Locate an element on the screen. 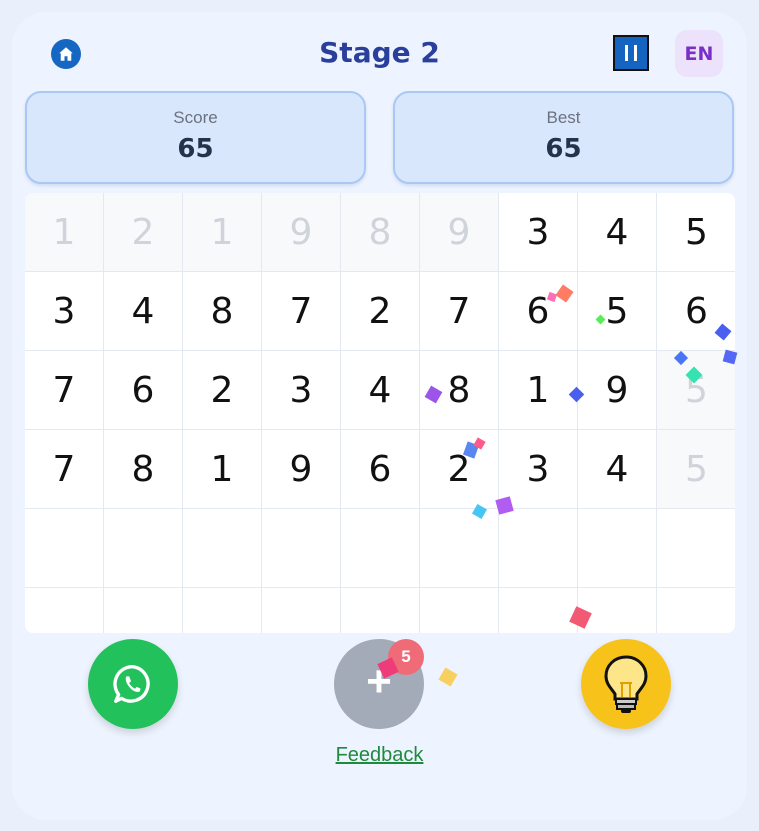 This screenshot has width=759, height=831. best-label: Best is located at coordinates (563, 117).